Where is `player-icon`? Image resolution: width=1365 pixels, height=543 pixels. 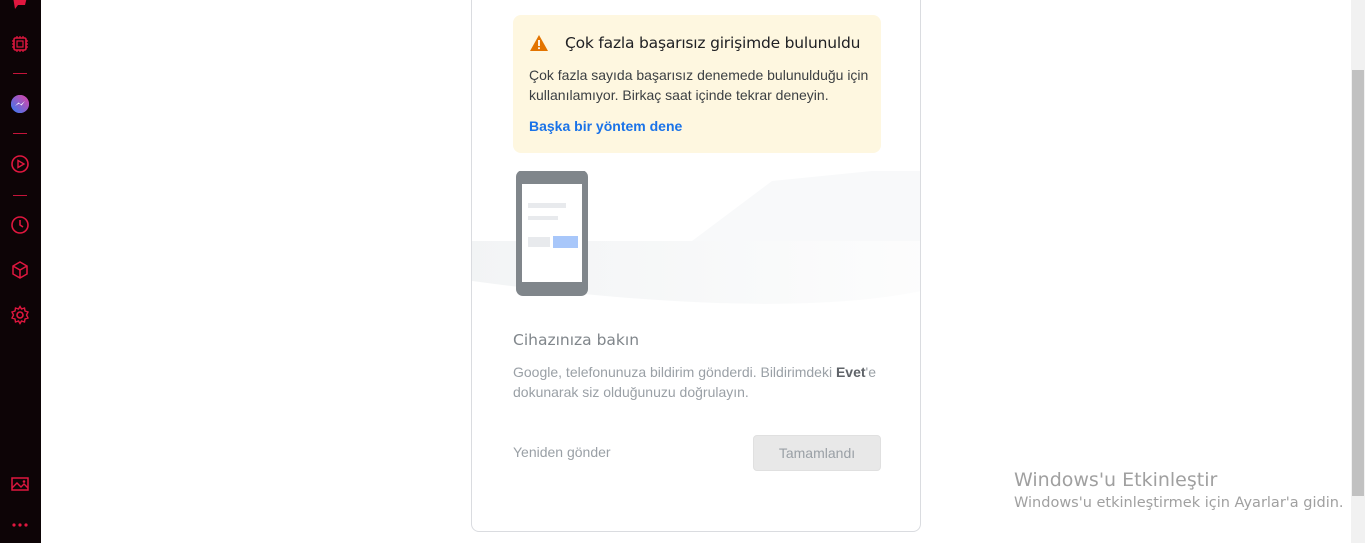 player-icon is located at coordinates (20, 164).